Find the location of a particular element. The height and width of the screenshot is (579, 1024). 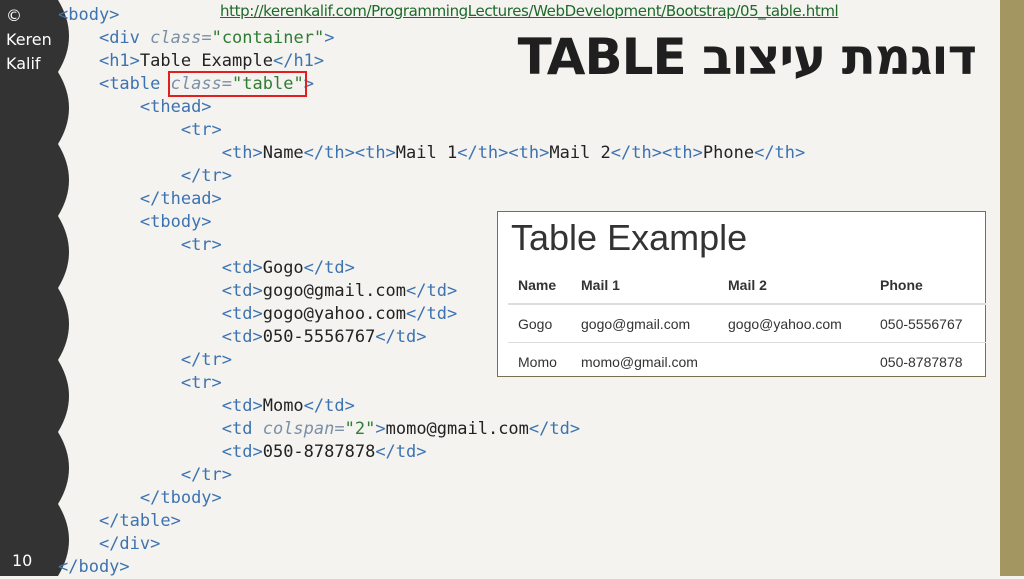

preview-cell: gogo@gmail.com is located at coordinates (644, 323).